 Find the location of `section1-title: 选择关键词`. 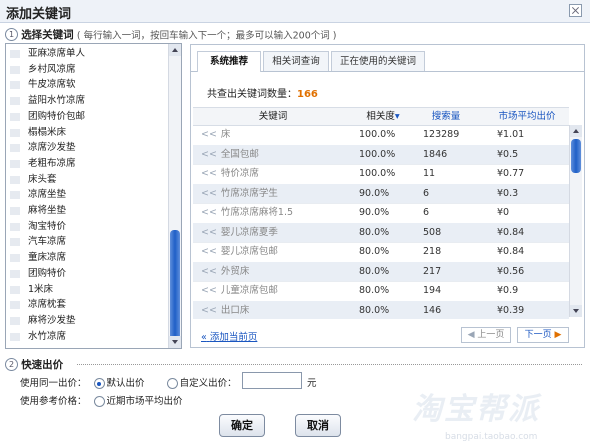

section1-title: 选择关键词 is located at coordinates (47, 35).